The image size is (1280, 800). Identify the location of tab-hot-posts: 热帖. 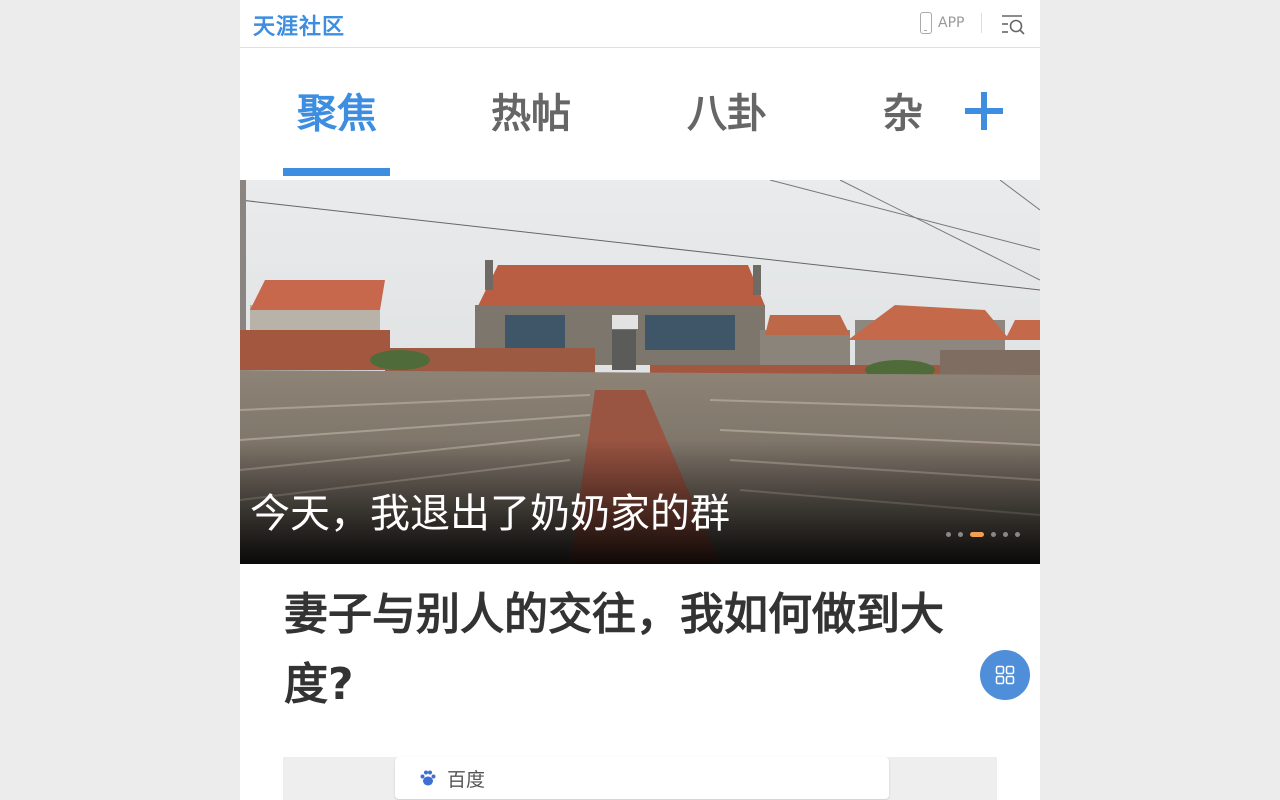
(531, 114).